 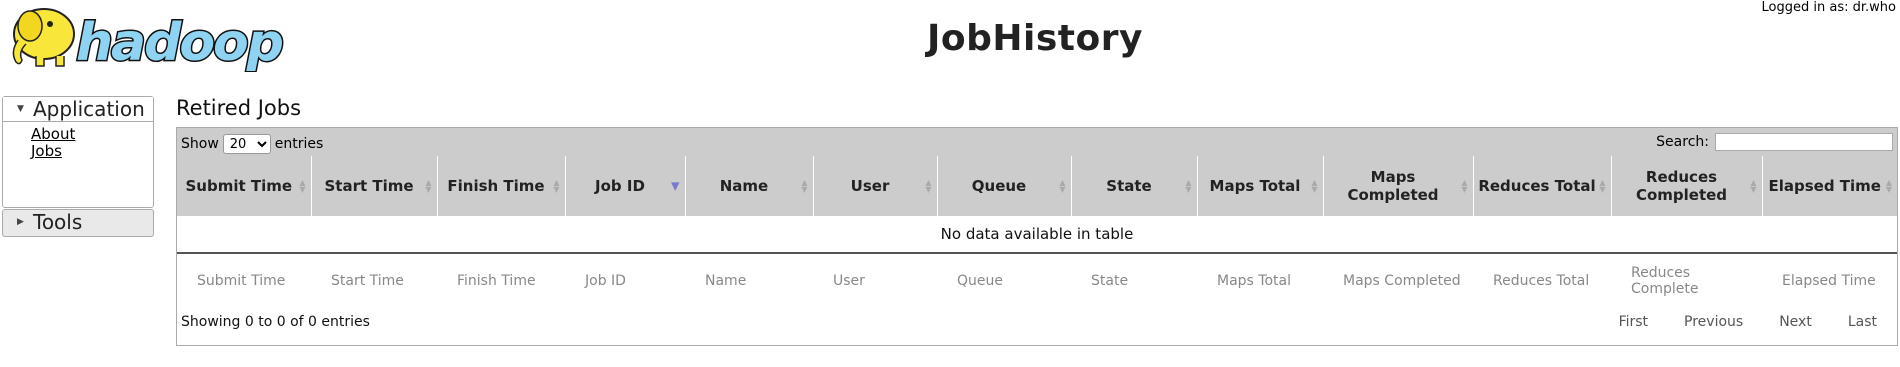 I want to click on triangle-down-icon: ▼, so click(x=20, y=109).